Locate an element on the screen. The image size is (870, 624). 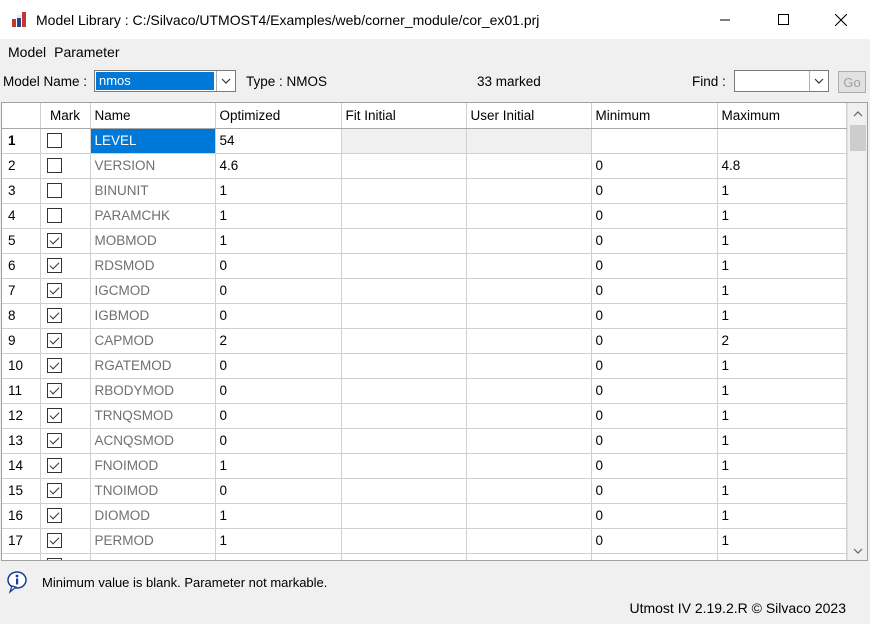
column-header-rownum is located at coordinates (21, 116).